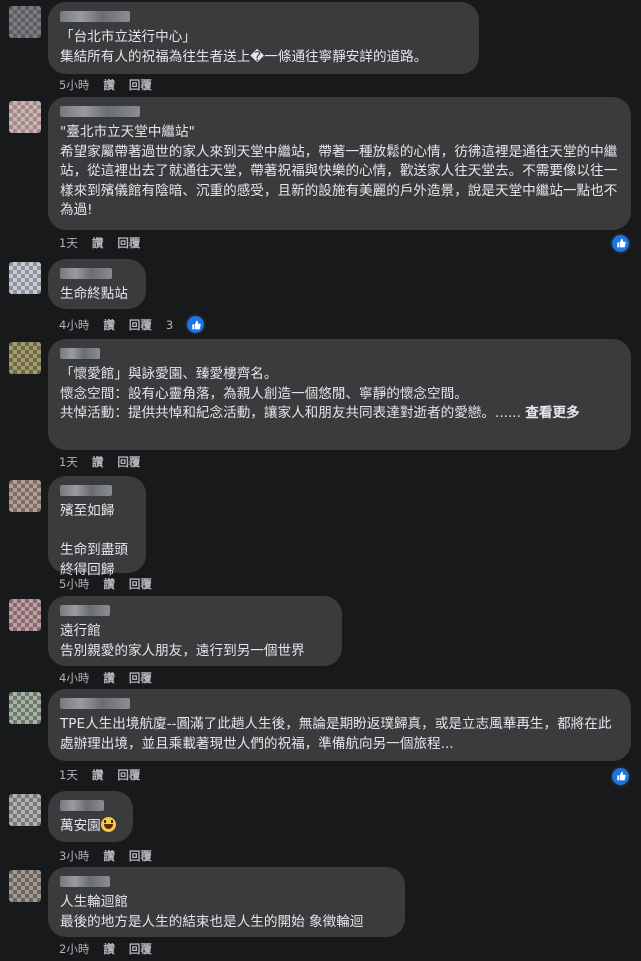 The width and height of the screenshot is (641, 961). What do you see at coordinates (182, 641) in the screenshot?
I see `comment-text: 遠行館 告別親愛的家人朋友，遠行到另一個世界` at bounding box center [182, 641].